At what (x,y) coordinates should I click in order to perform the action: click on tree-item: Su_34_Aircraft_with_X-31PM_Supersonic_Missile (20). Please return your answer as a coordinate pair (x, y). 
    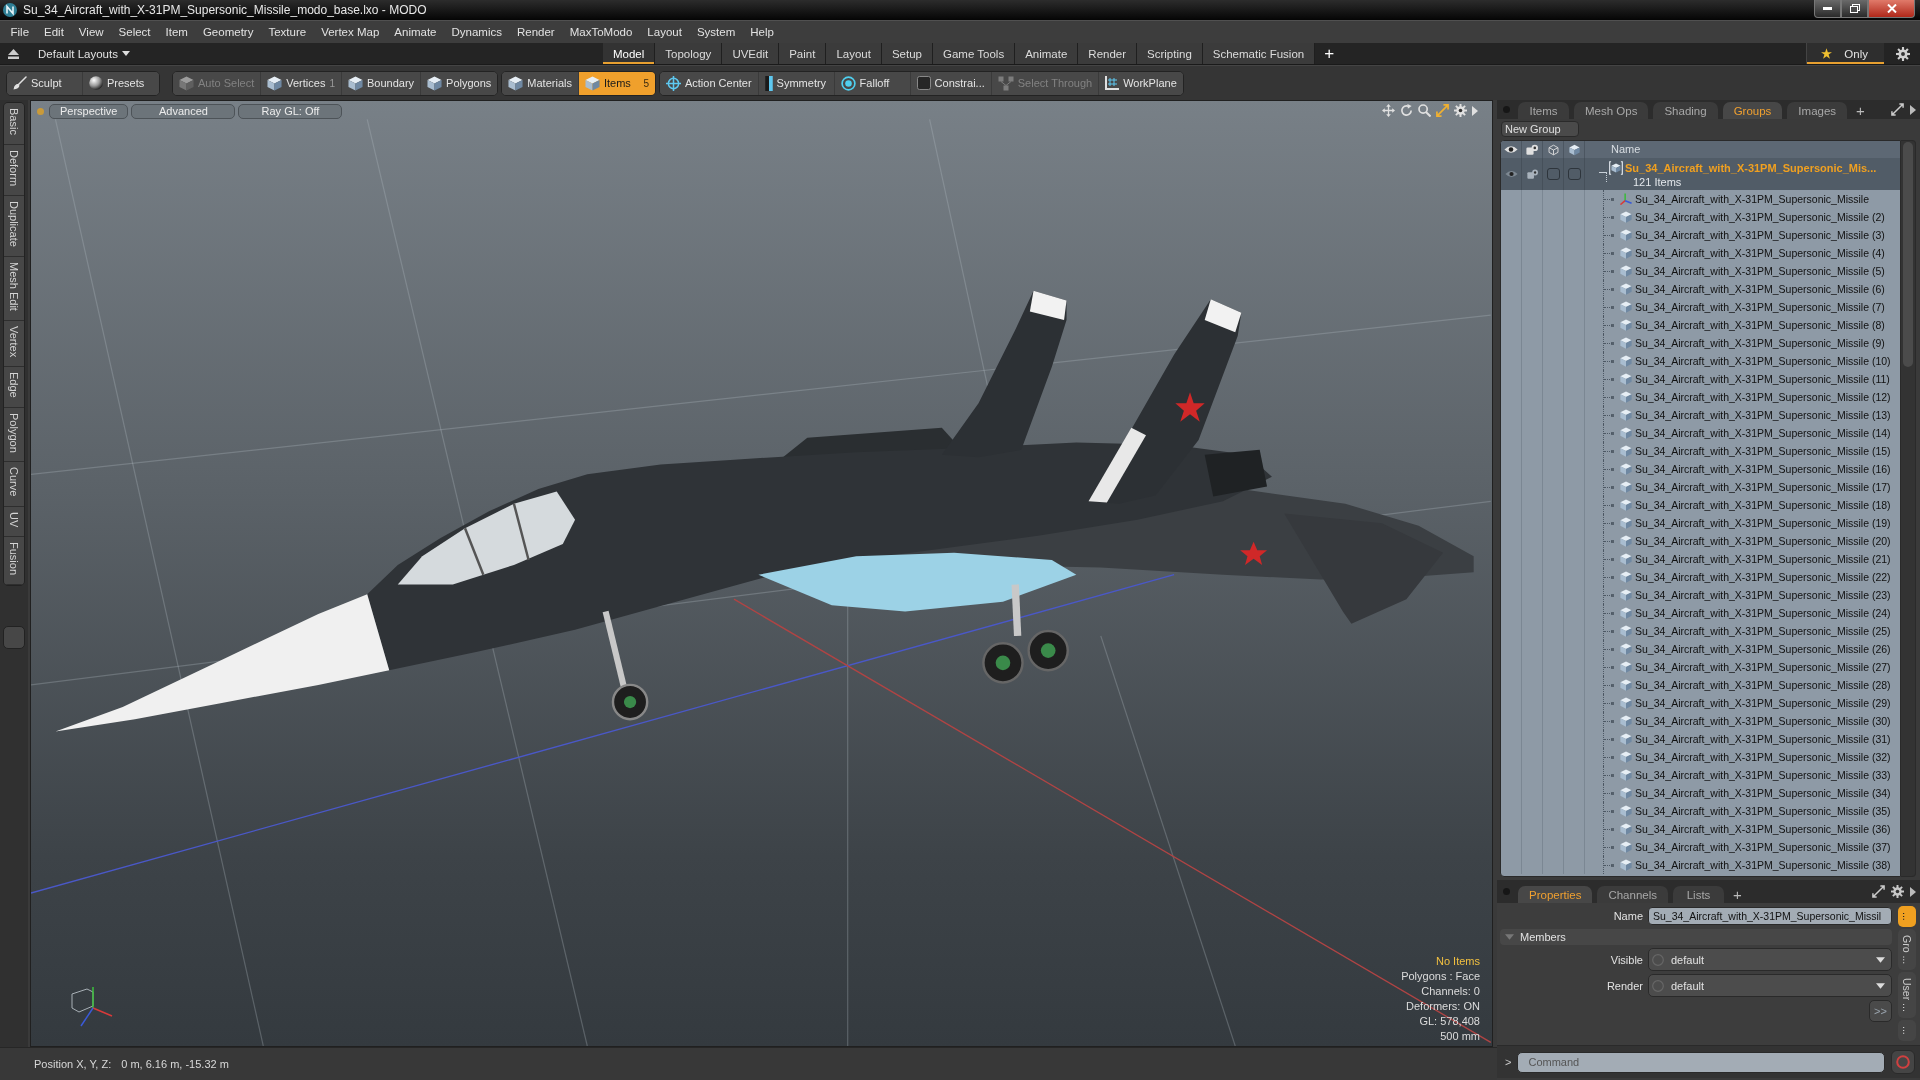
    Looking at the image, I should click on (1751, 541).